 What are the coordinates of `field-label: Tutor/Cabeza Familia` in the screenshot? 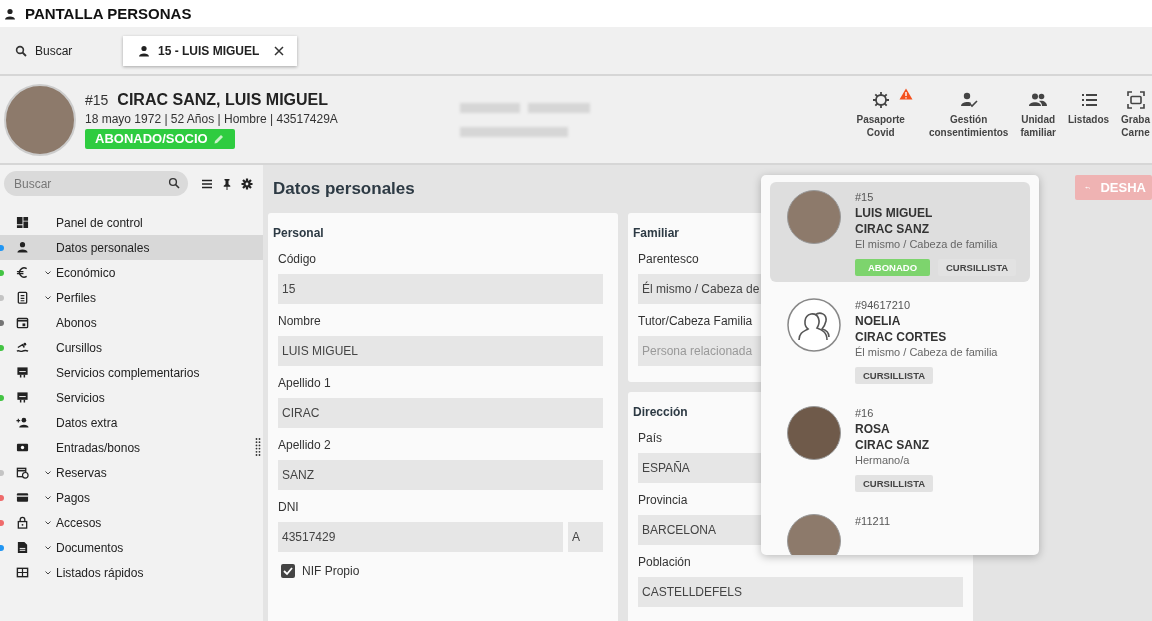 It's located at (695, 321).